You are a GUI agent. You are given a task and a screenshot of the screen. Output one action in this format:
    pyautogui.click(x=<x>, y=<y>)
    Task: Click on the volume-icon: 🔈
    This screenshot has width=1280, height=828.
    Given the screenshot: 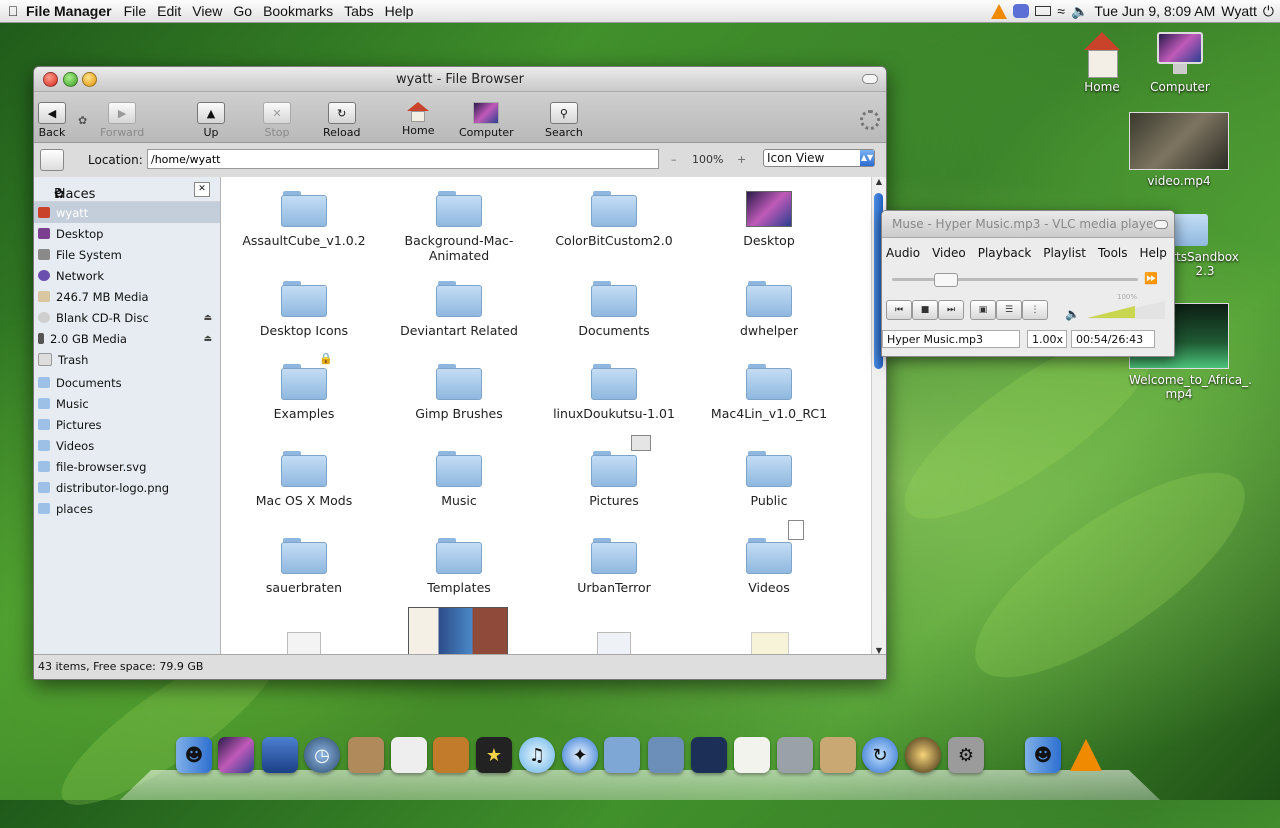 What is the action you would take?
    pyautogui.click(x=1079, y=11)
    